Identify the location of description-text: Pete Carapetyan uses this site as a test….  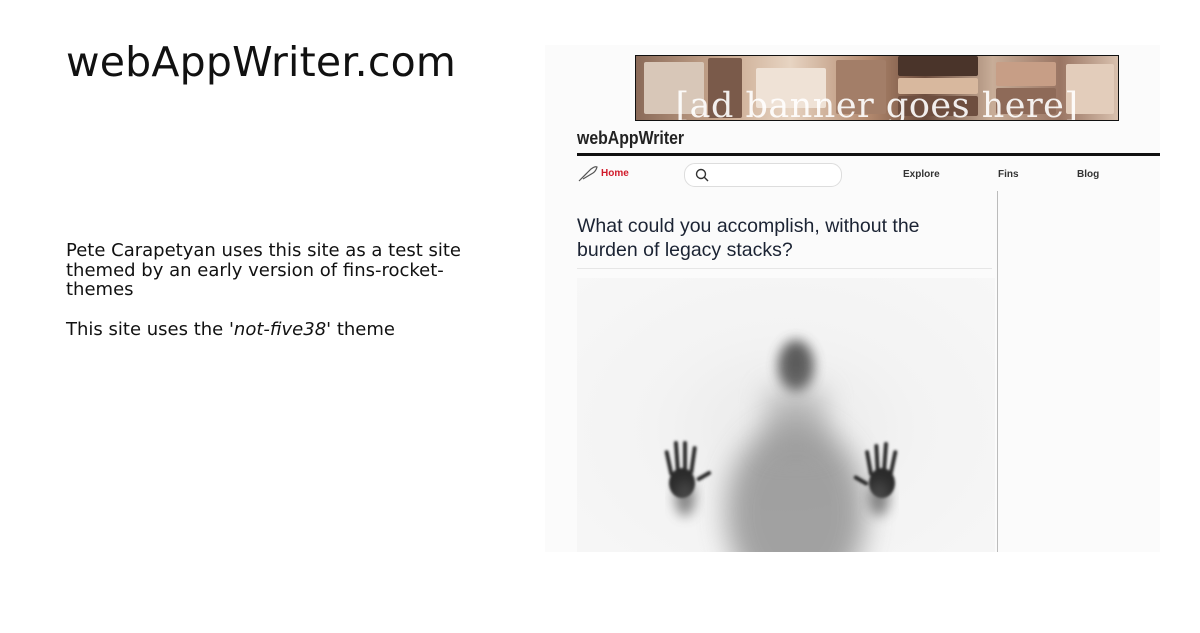
(263, 270).